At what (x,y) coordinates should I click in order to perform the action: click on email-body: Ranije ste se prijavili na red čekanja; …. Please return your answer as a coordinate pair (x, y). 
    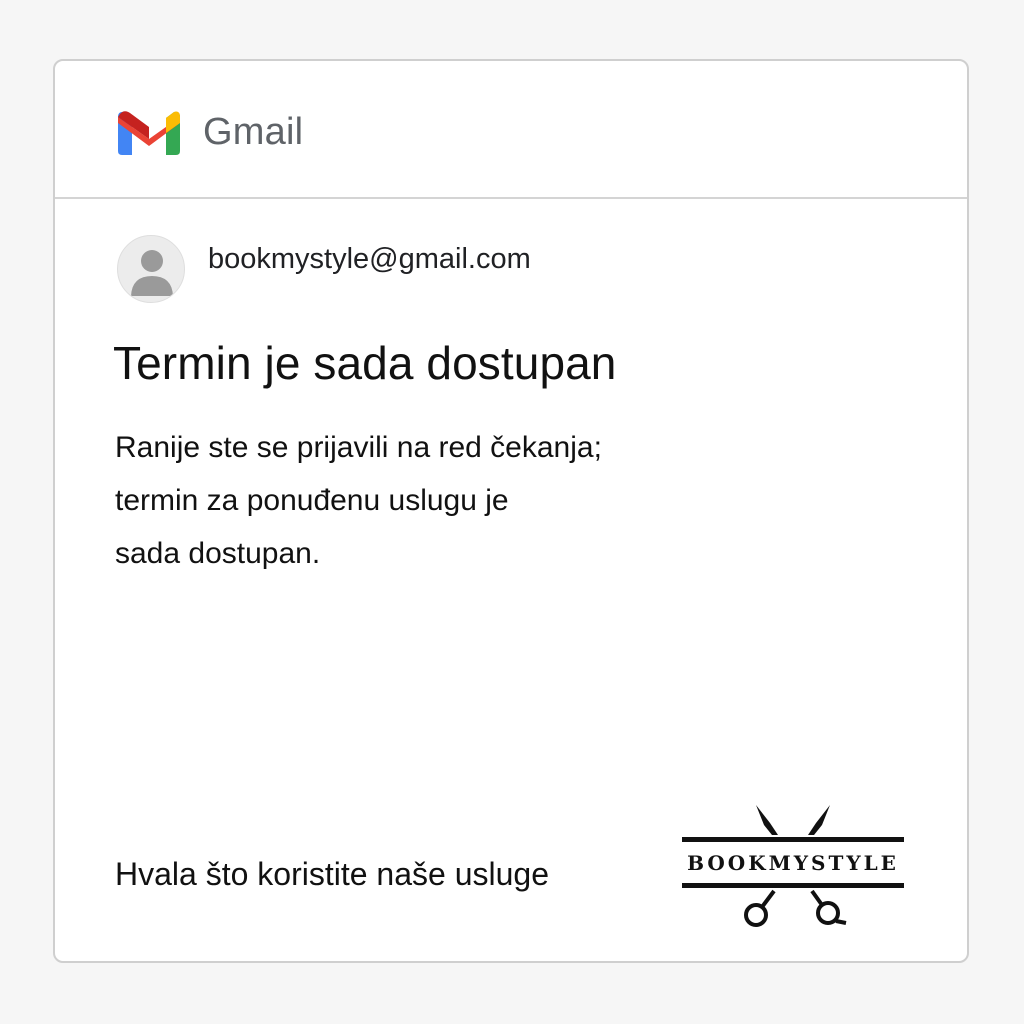
    Looking at the image, I should click on (415, 500).